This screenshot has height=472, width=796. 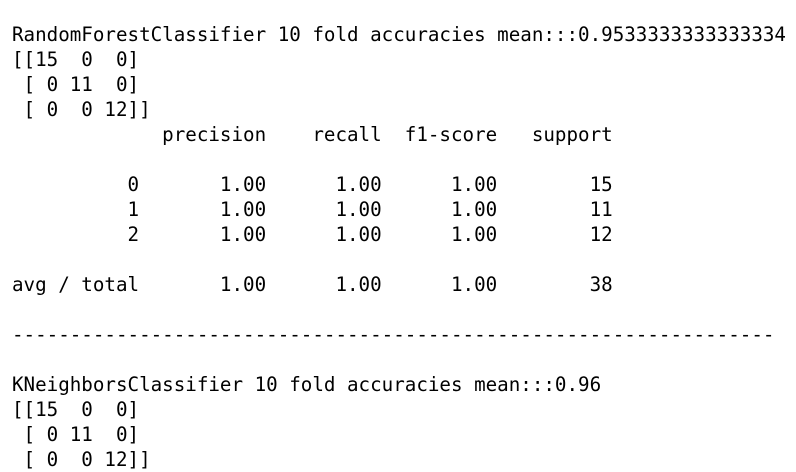 I want to click on rf-report-row-2: 2 1.00 1.00 1.00 12, so click(x=312, y=234).